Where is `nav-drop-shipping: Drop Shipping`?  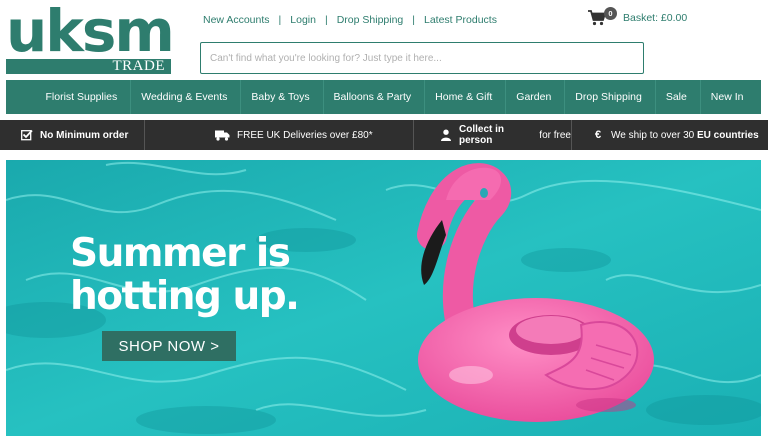 nav-drop-shipping: Drop Shipping is located at coordinates (608, 97).